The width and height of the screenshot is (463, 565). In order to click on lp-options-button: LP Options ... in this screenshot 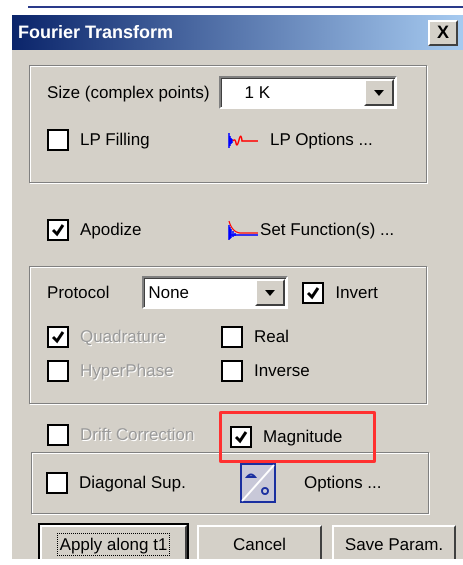, I will do `click(327, 140)`.